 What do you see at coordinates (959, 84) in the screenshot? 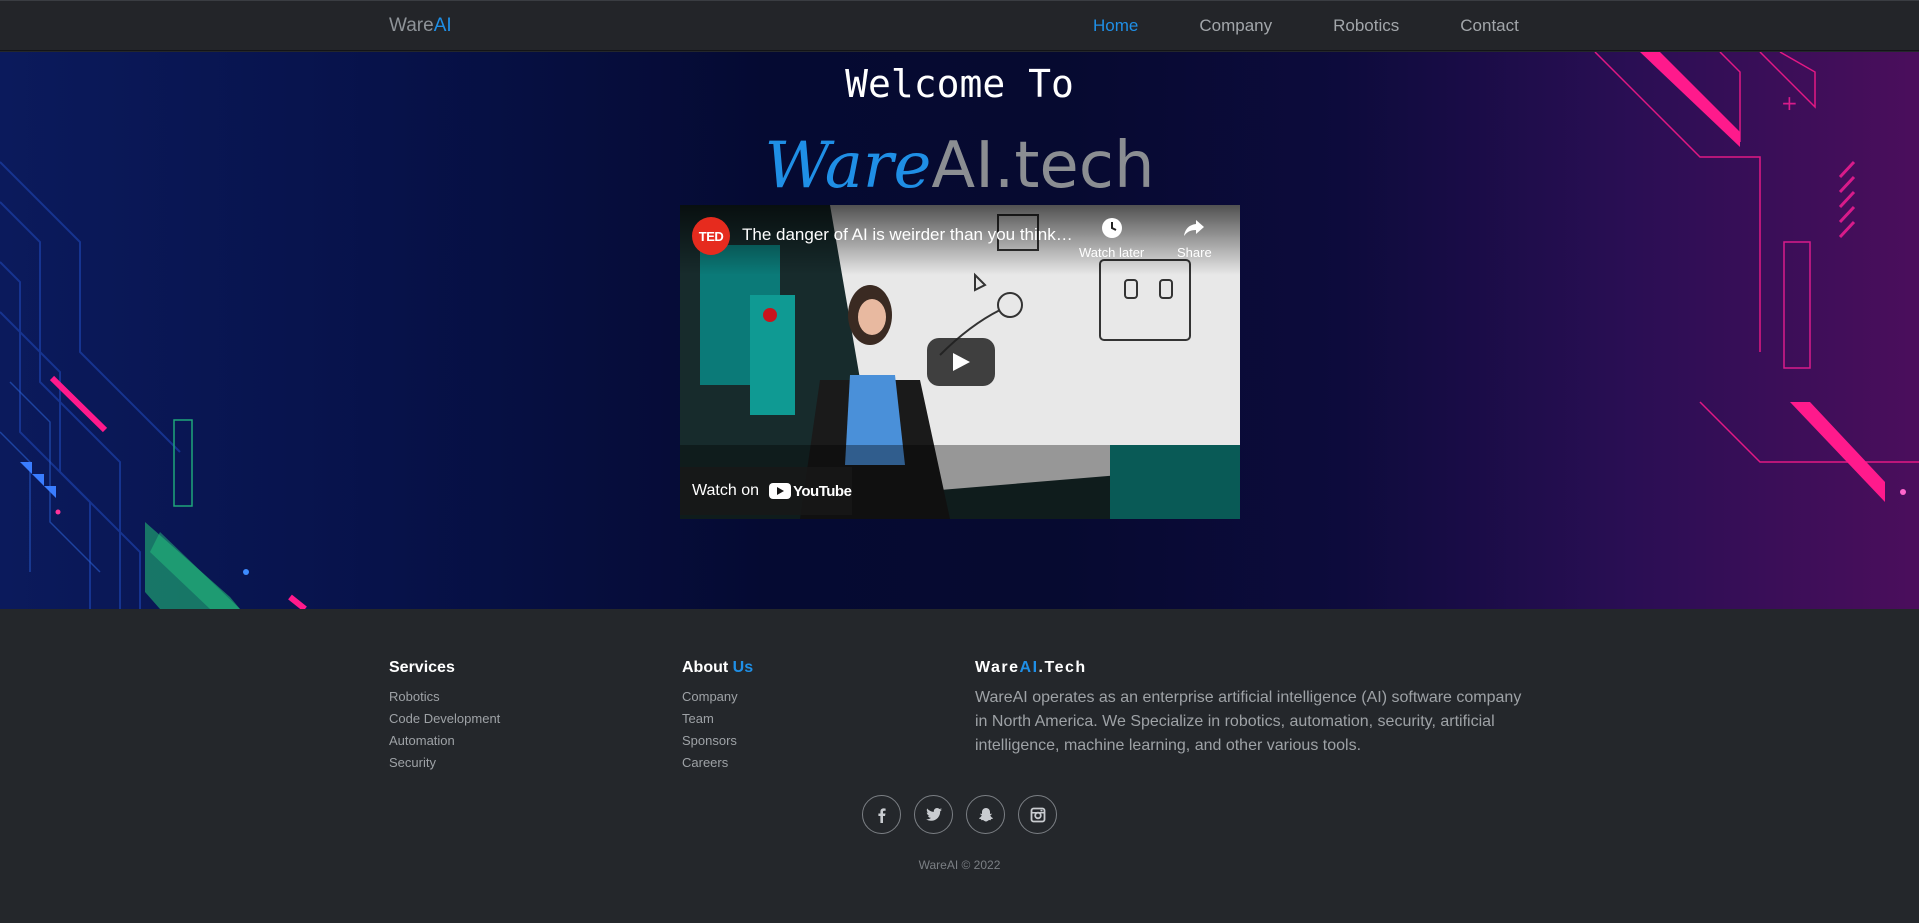
I see `welcome-heading: Welcome To` at bounding box center [959, 84].